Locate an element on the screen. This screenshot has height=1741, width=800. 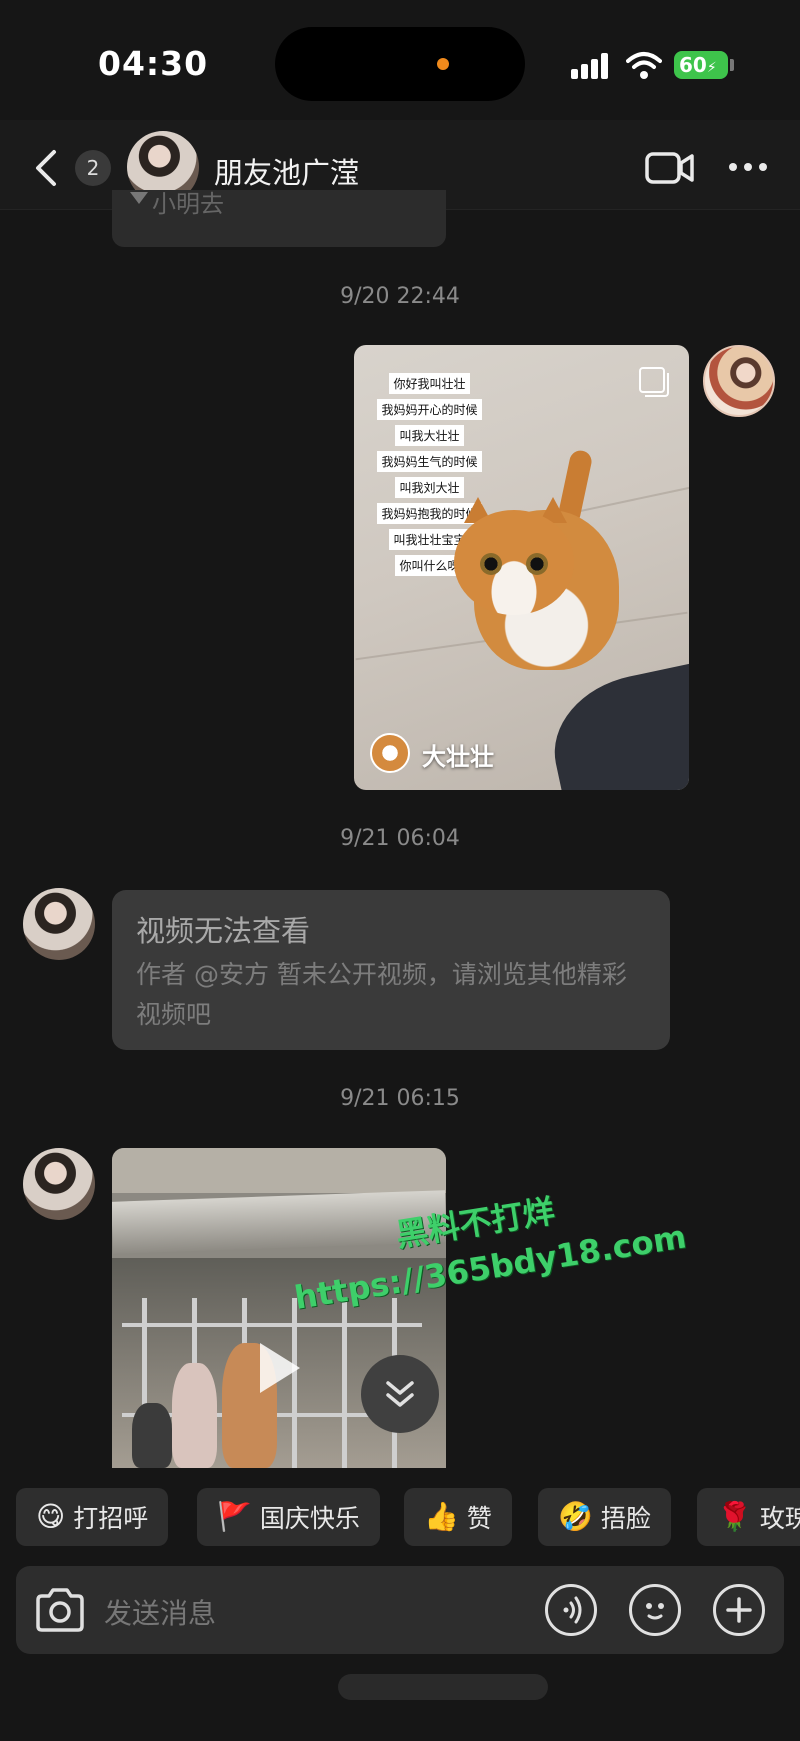
signal-icon is located at coordinates (589, 66).